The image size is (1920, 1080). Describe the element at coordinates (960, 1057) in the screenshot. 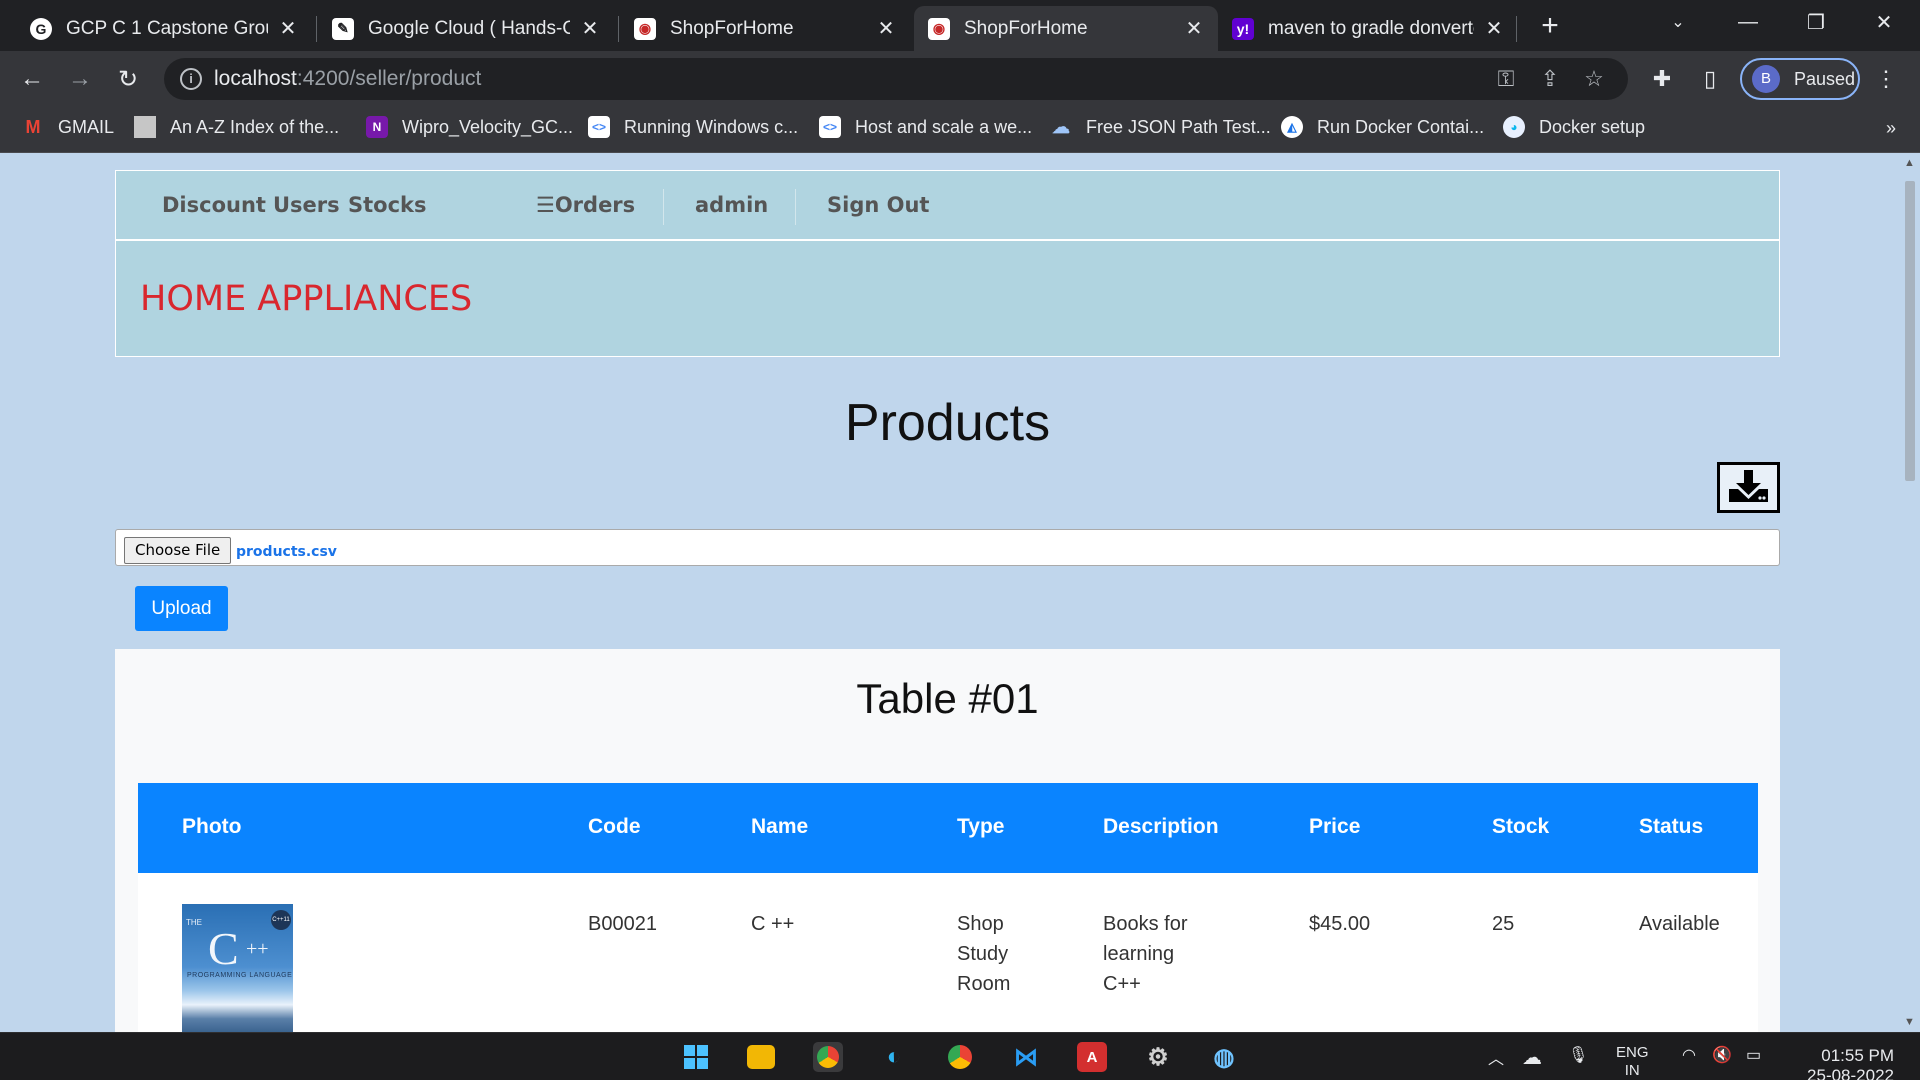

I see `chrome-icon` at that location.